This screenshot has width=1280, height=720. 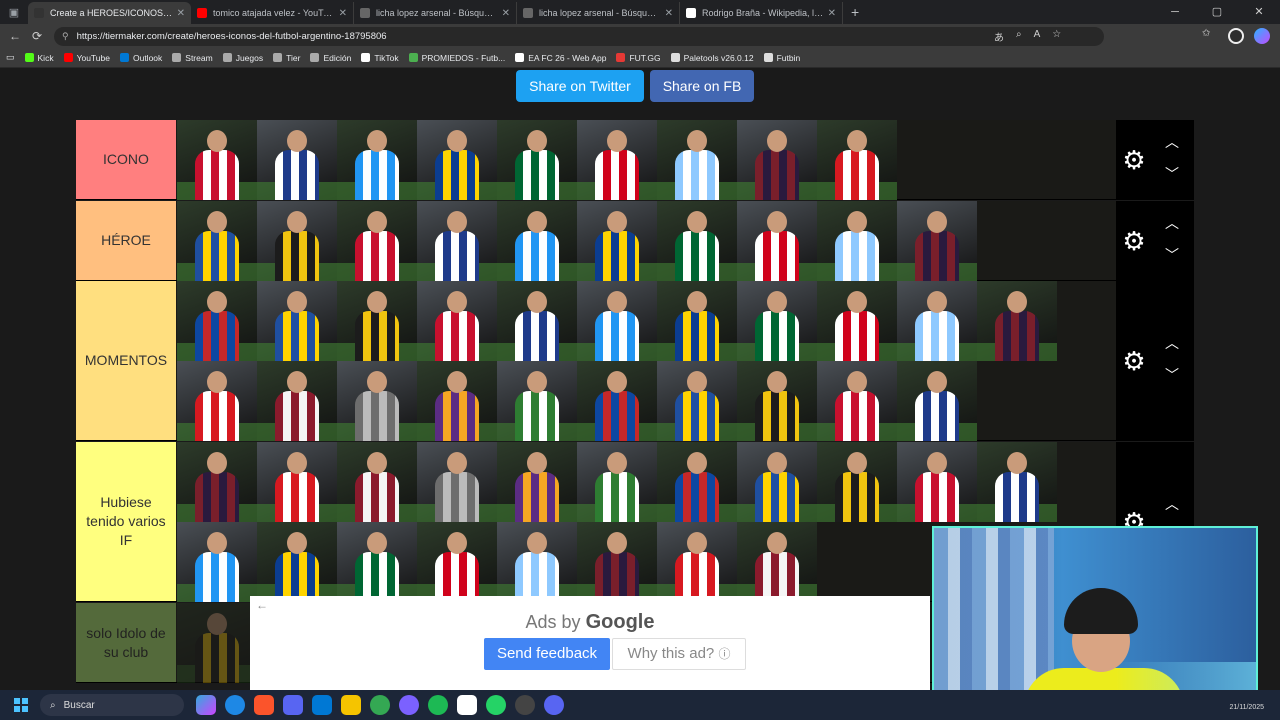 I want to click on taskbar-search: ⌕ Buscar, so click(x=112, y=705).